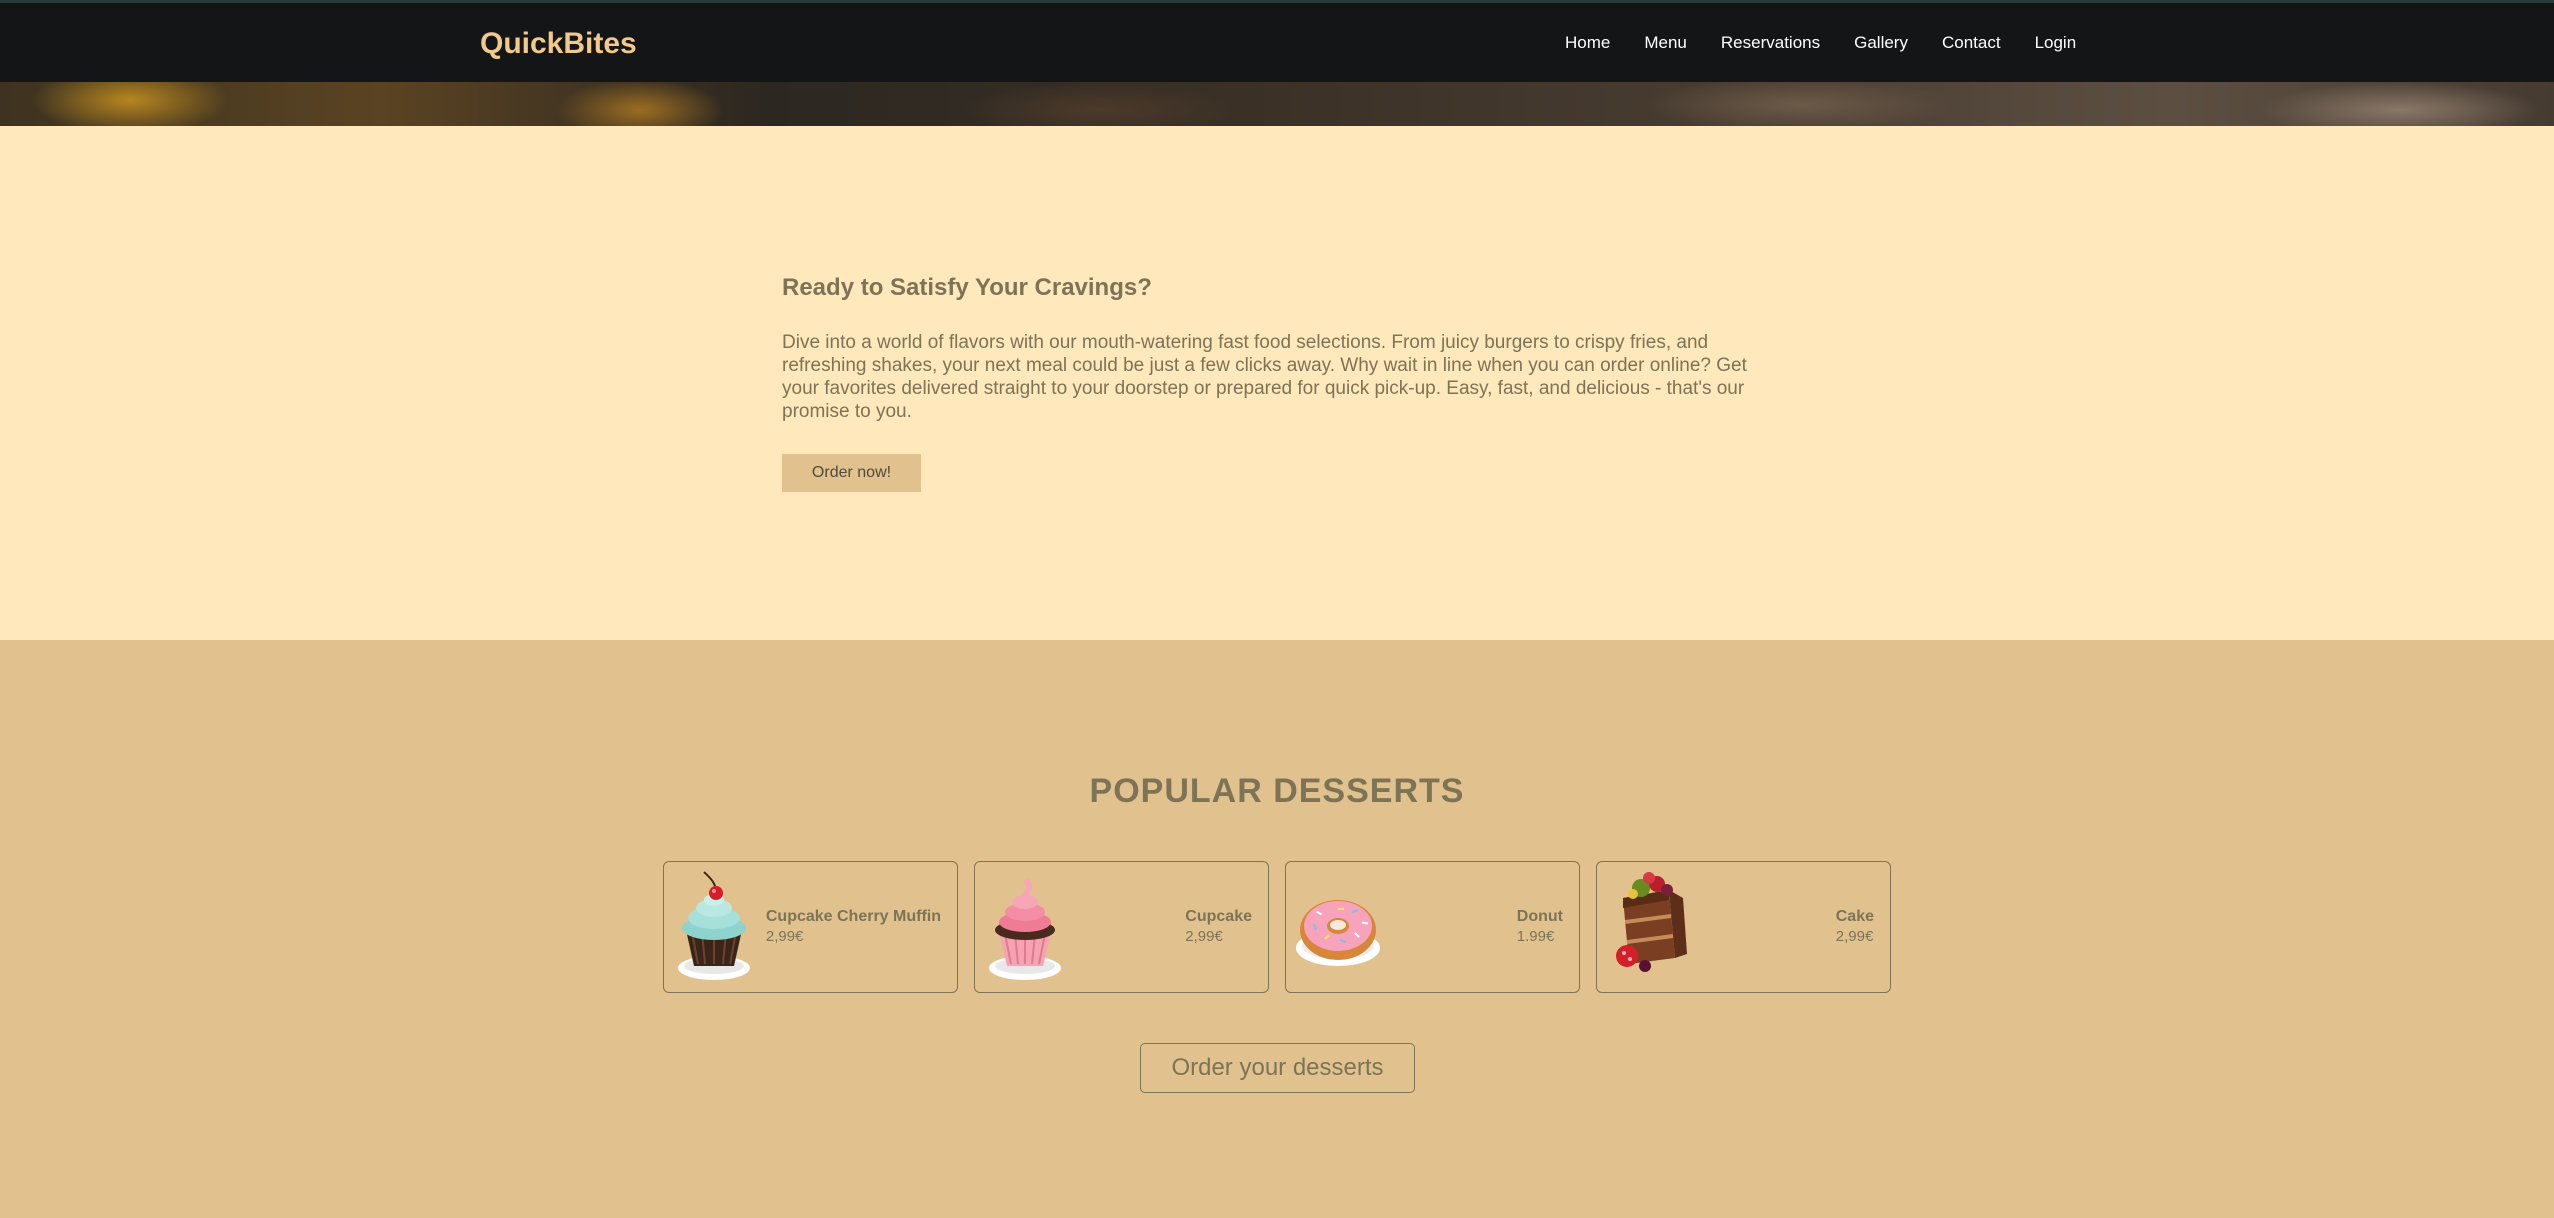 Image resolution: width=2554 pixels, height=1218 pixels. I want to click on dessert-card: Cupcake 2,99€, so click(1121, 927).